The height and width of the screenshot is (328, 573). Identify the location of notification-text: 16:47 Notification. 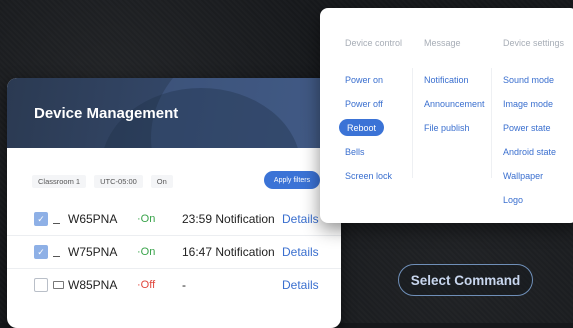
(228, 252).